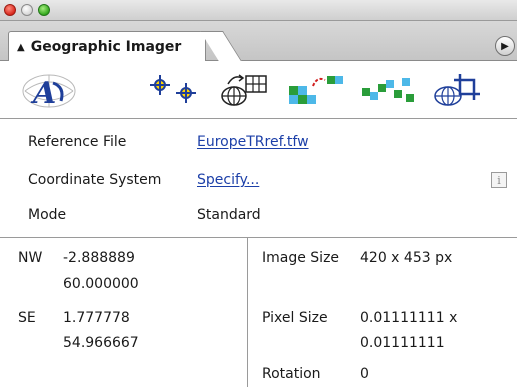 The height and width of the screenshot is (387, 517). What do you see at coordinates (99, 258) in the screenshot?
I see `nw-x-value: -2.888889` at bounding box center [99, 258].